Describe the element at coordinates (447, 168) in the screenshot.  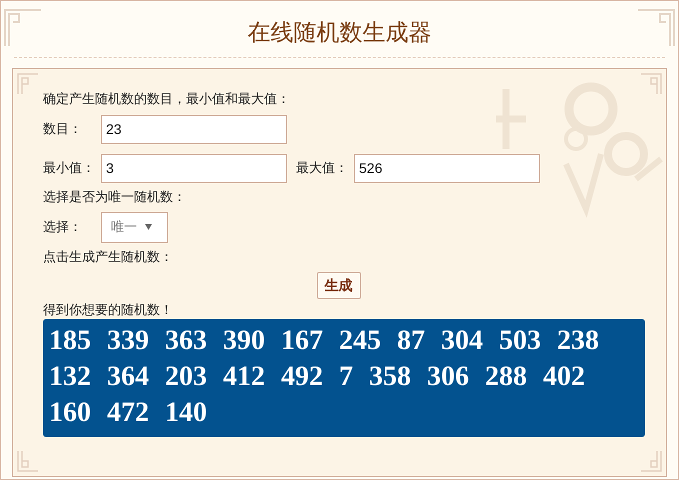
I see `max-input: 526` at that location.